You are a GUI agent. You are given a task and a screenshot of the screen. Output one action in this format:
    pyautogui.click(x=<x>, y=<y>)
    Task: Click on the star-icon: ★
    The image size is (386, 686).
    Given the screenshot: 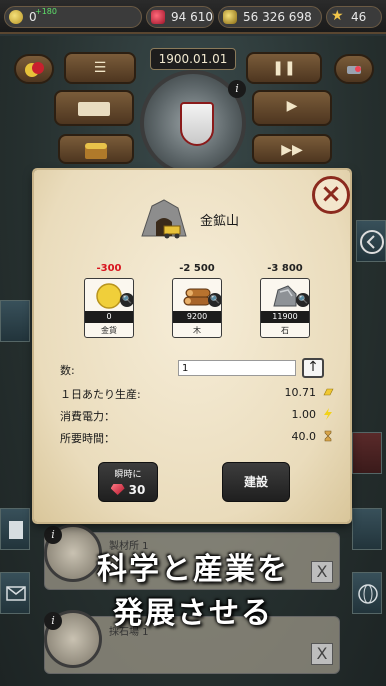 What is the action you would take?
    pyautogui.click(x=337, y=16)
    